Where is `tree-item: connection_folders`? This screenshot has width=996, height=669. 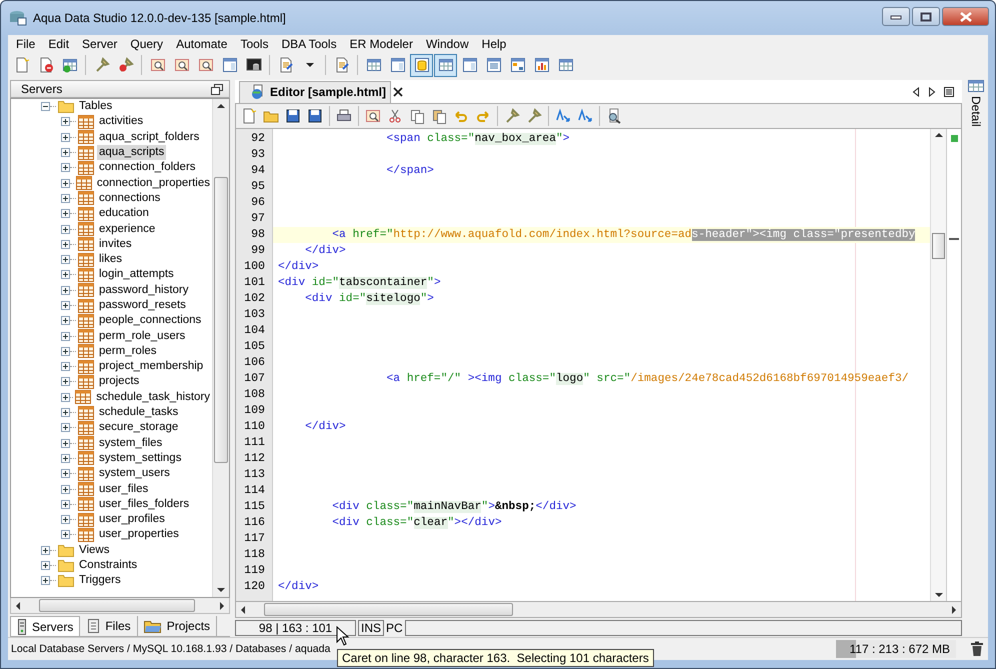 tree-item: connection_folders is located at coordinates (147, 168).